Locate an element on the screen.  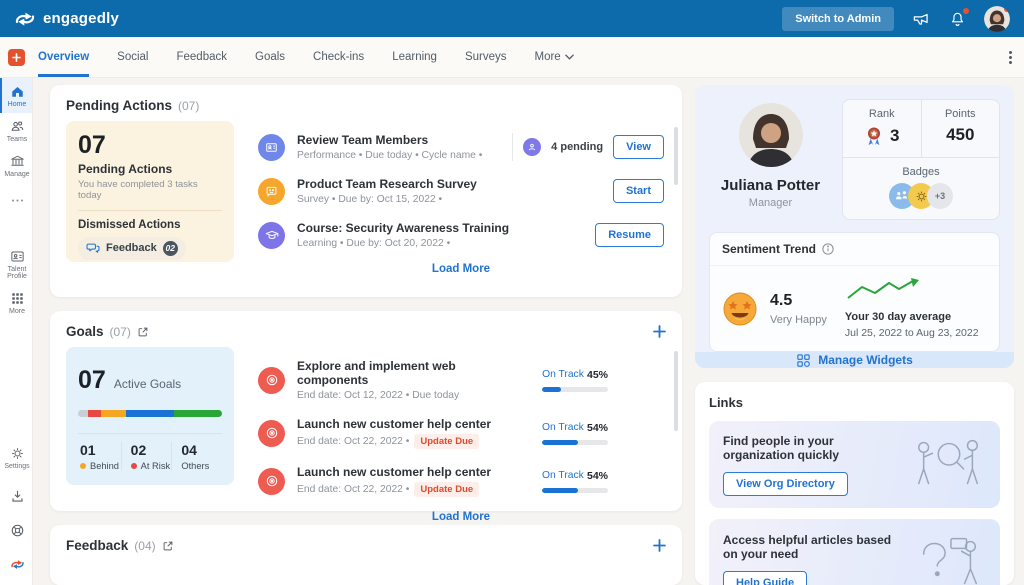
tab-check-ins: Check-ins is located at coordinates (338, 57).